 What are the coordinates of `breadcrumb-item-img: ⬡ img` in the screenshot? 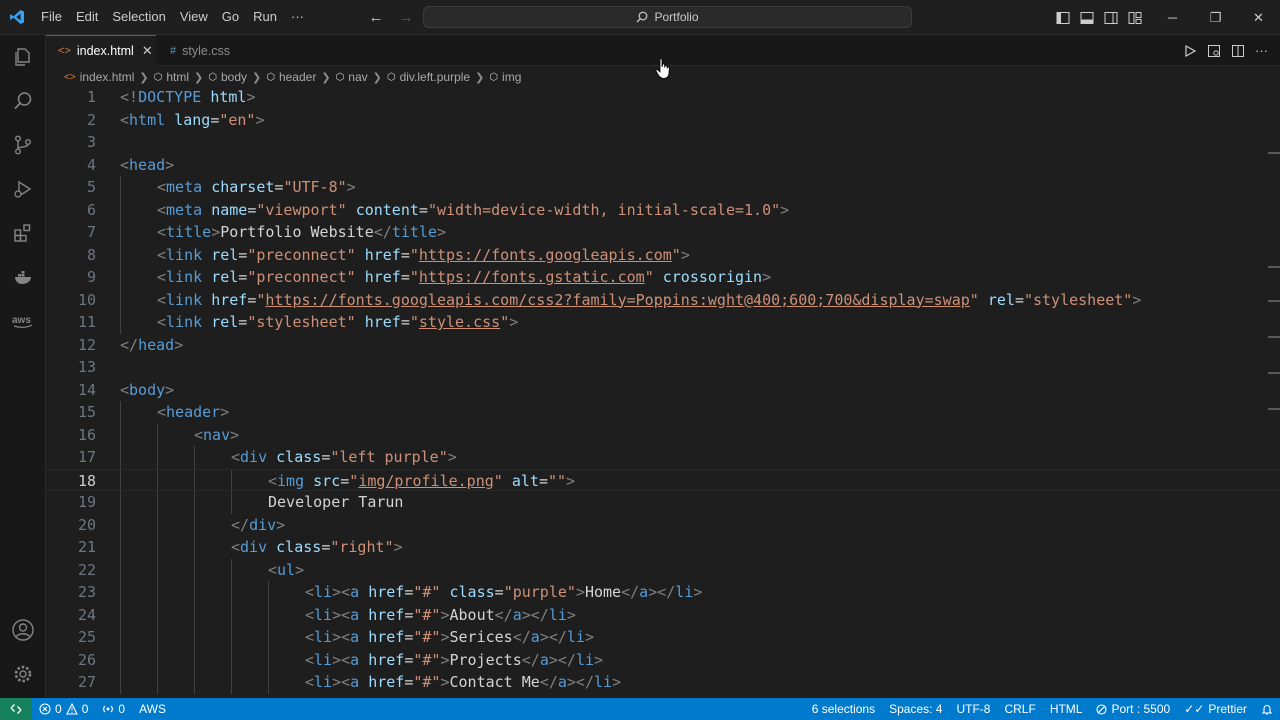 It's located at (505, 77).